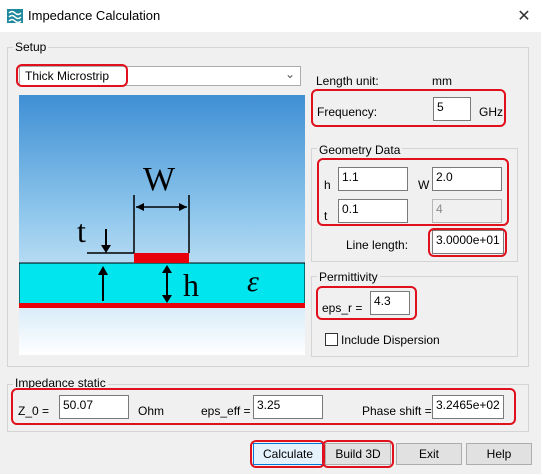 The width and height of the screenshot is (541, 474). I want to click on diagram-w-label: W, so click(159, 179).